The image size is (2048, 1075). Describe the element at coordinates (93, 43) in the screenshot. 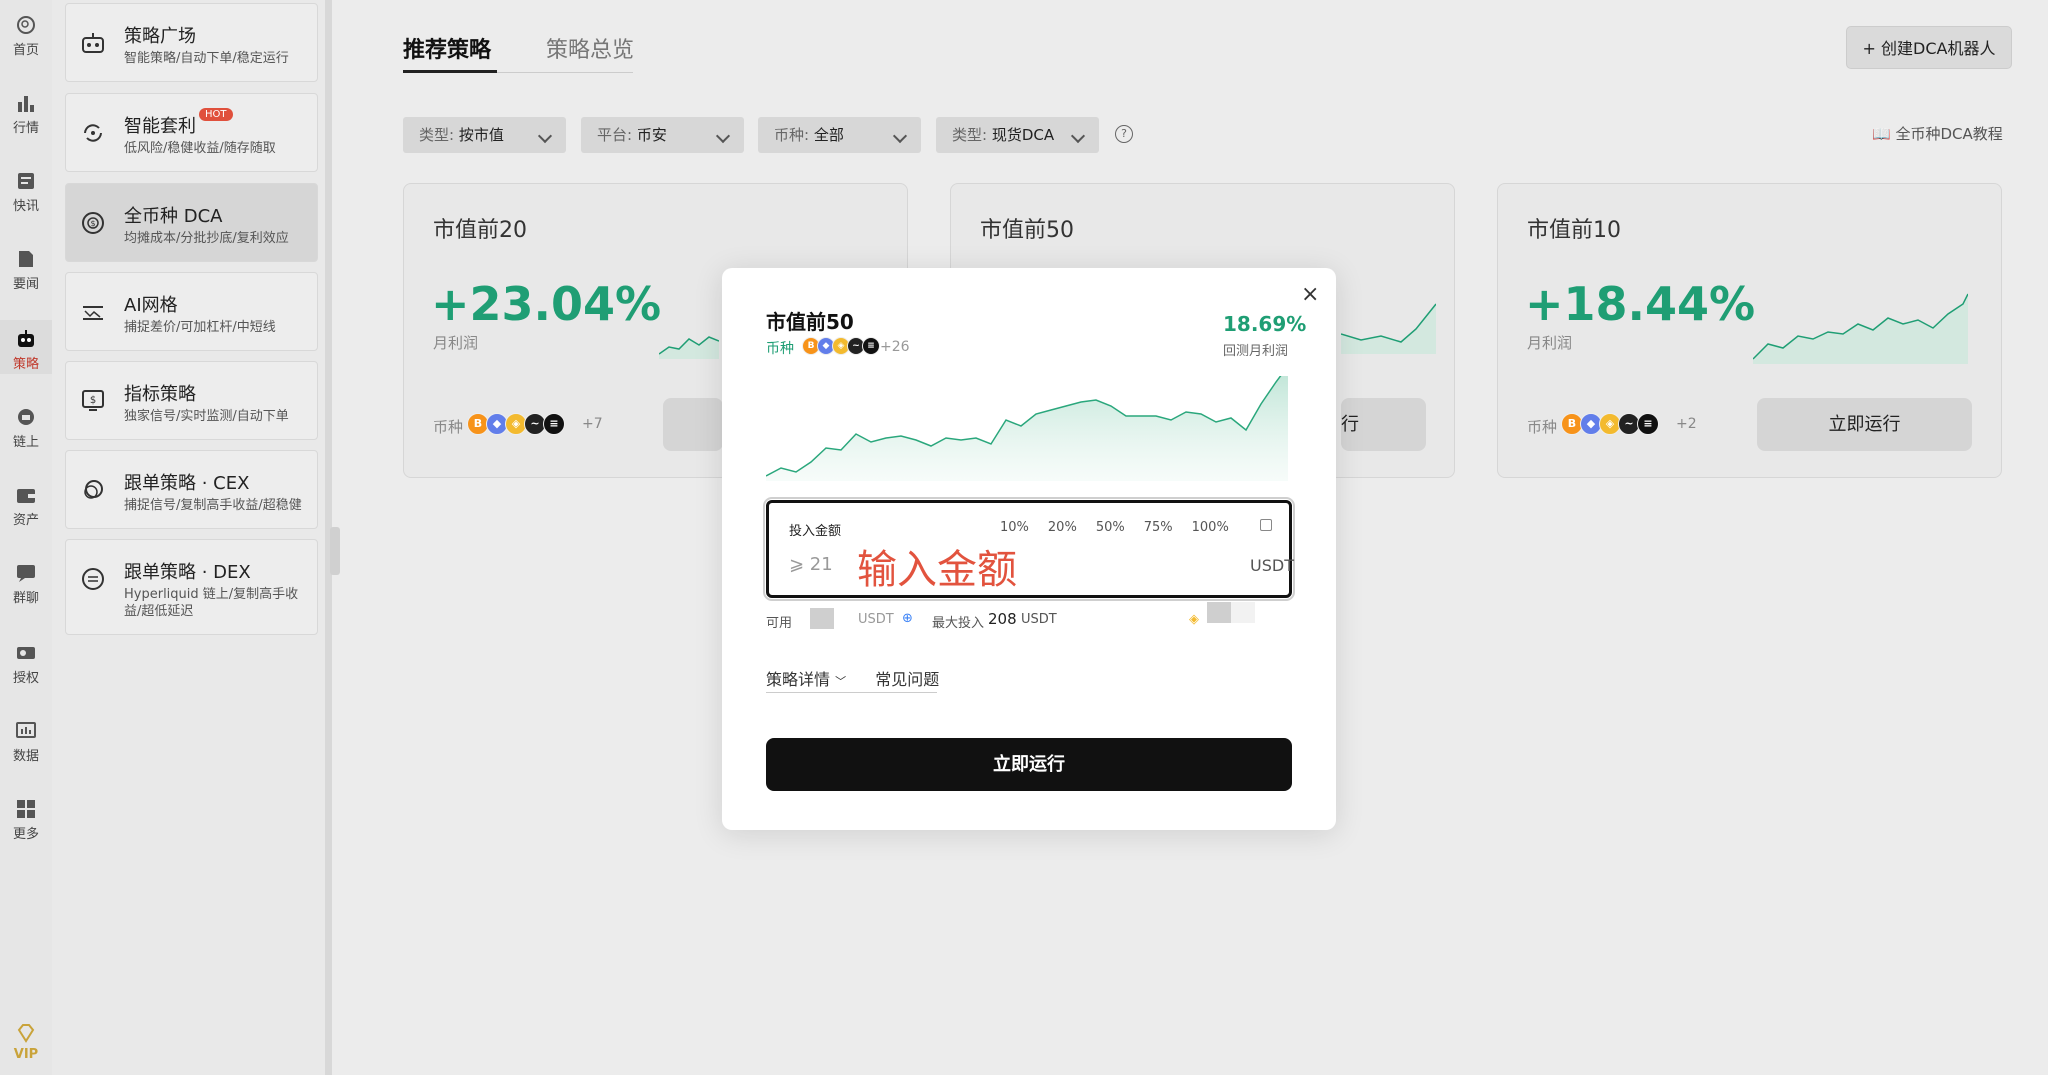

I see `robot-icon` at that location.